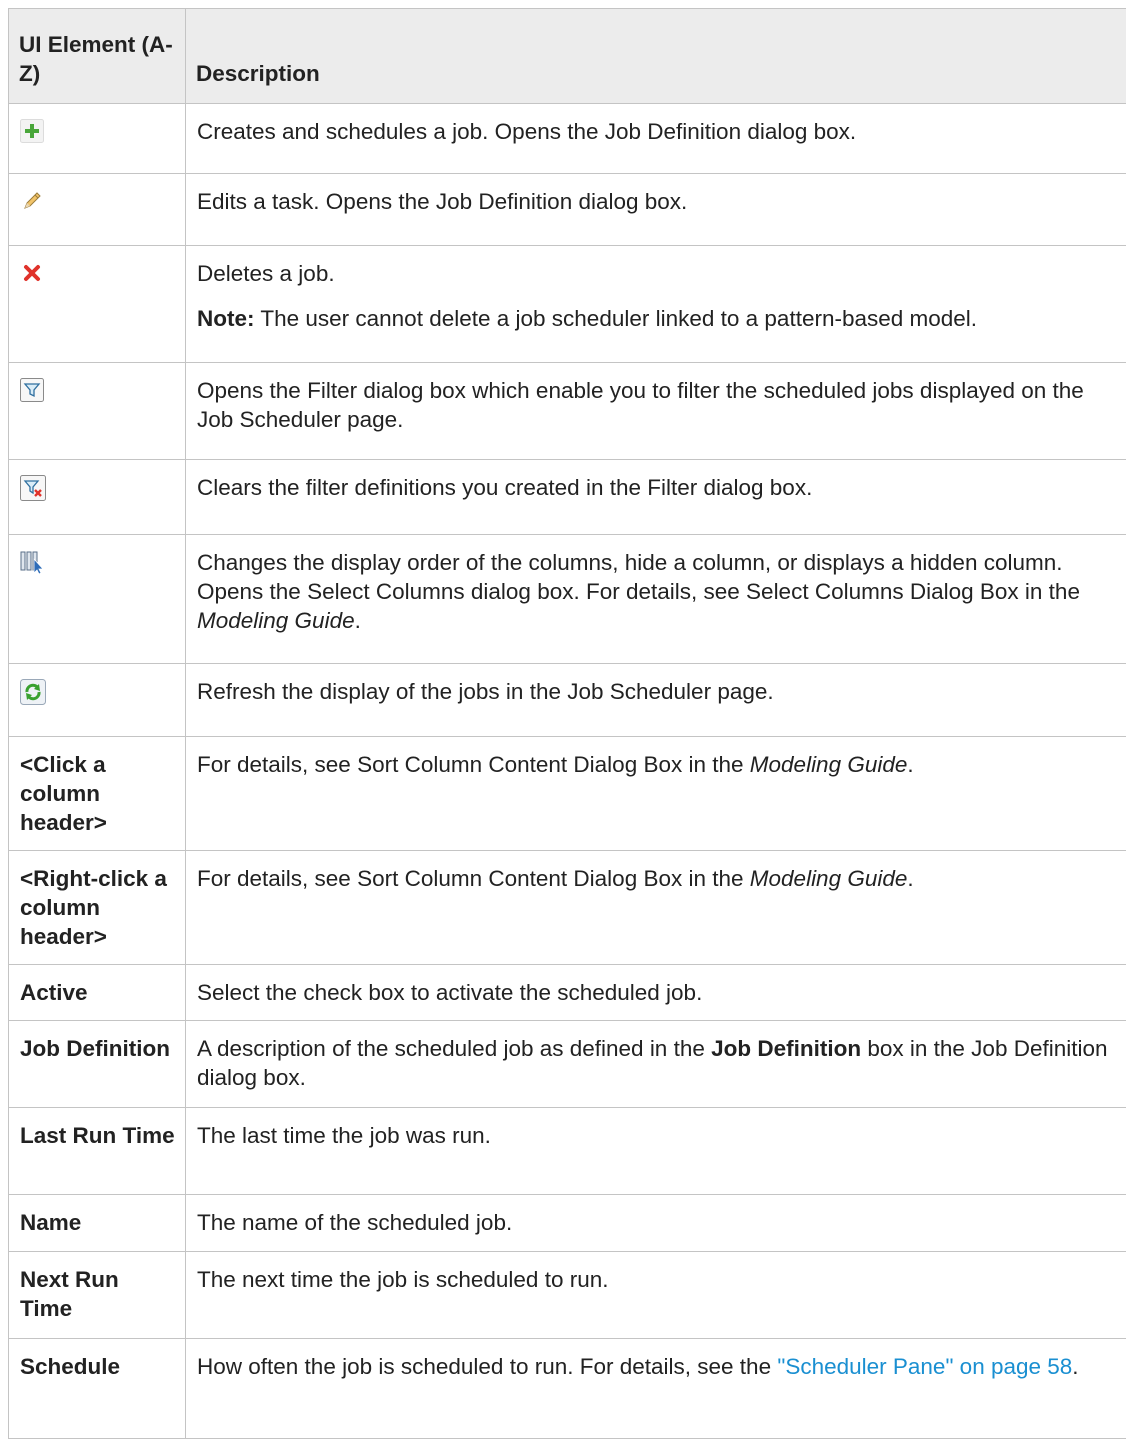 The width and height of the screenshot is (1126, 1443). What do you see at coordinates (32, 201) in the screenshot?
I see `pencil-edit-icon` at bounding box center [32, 201].